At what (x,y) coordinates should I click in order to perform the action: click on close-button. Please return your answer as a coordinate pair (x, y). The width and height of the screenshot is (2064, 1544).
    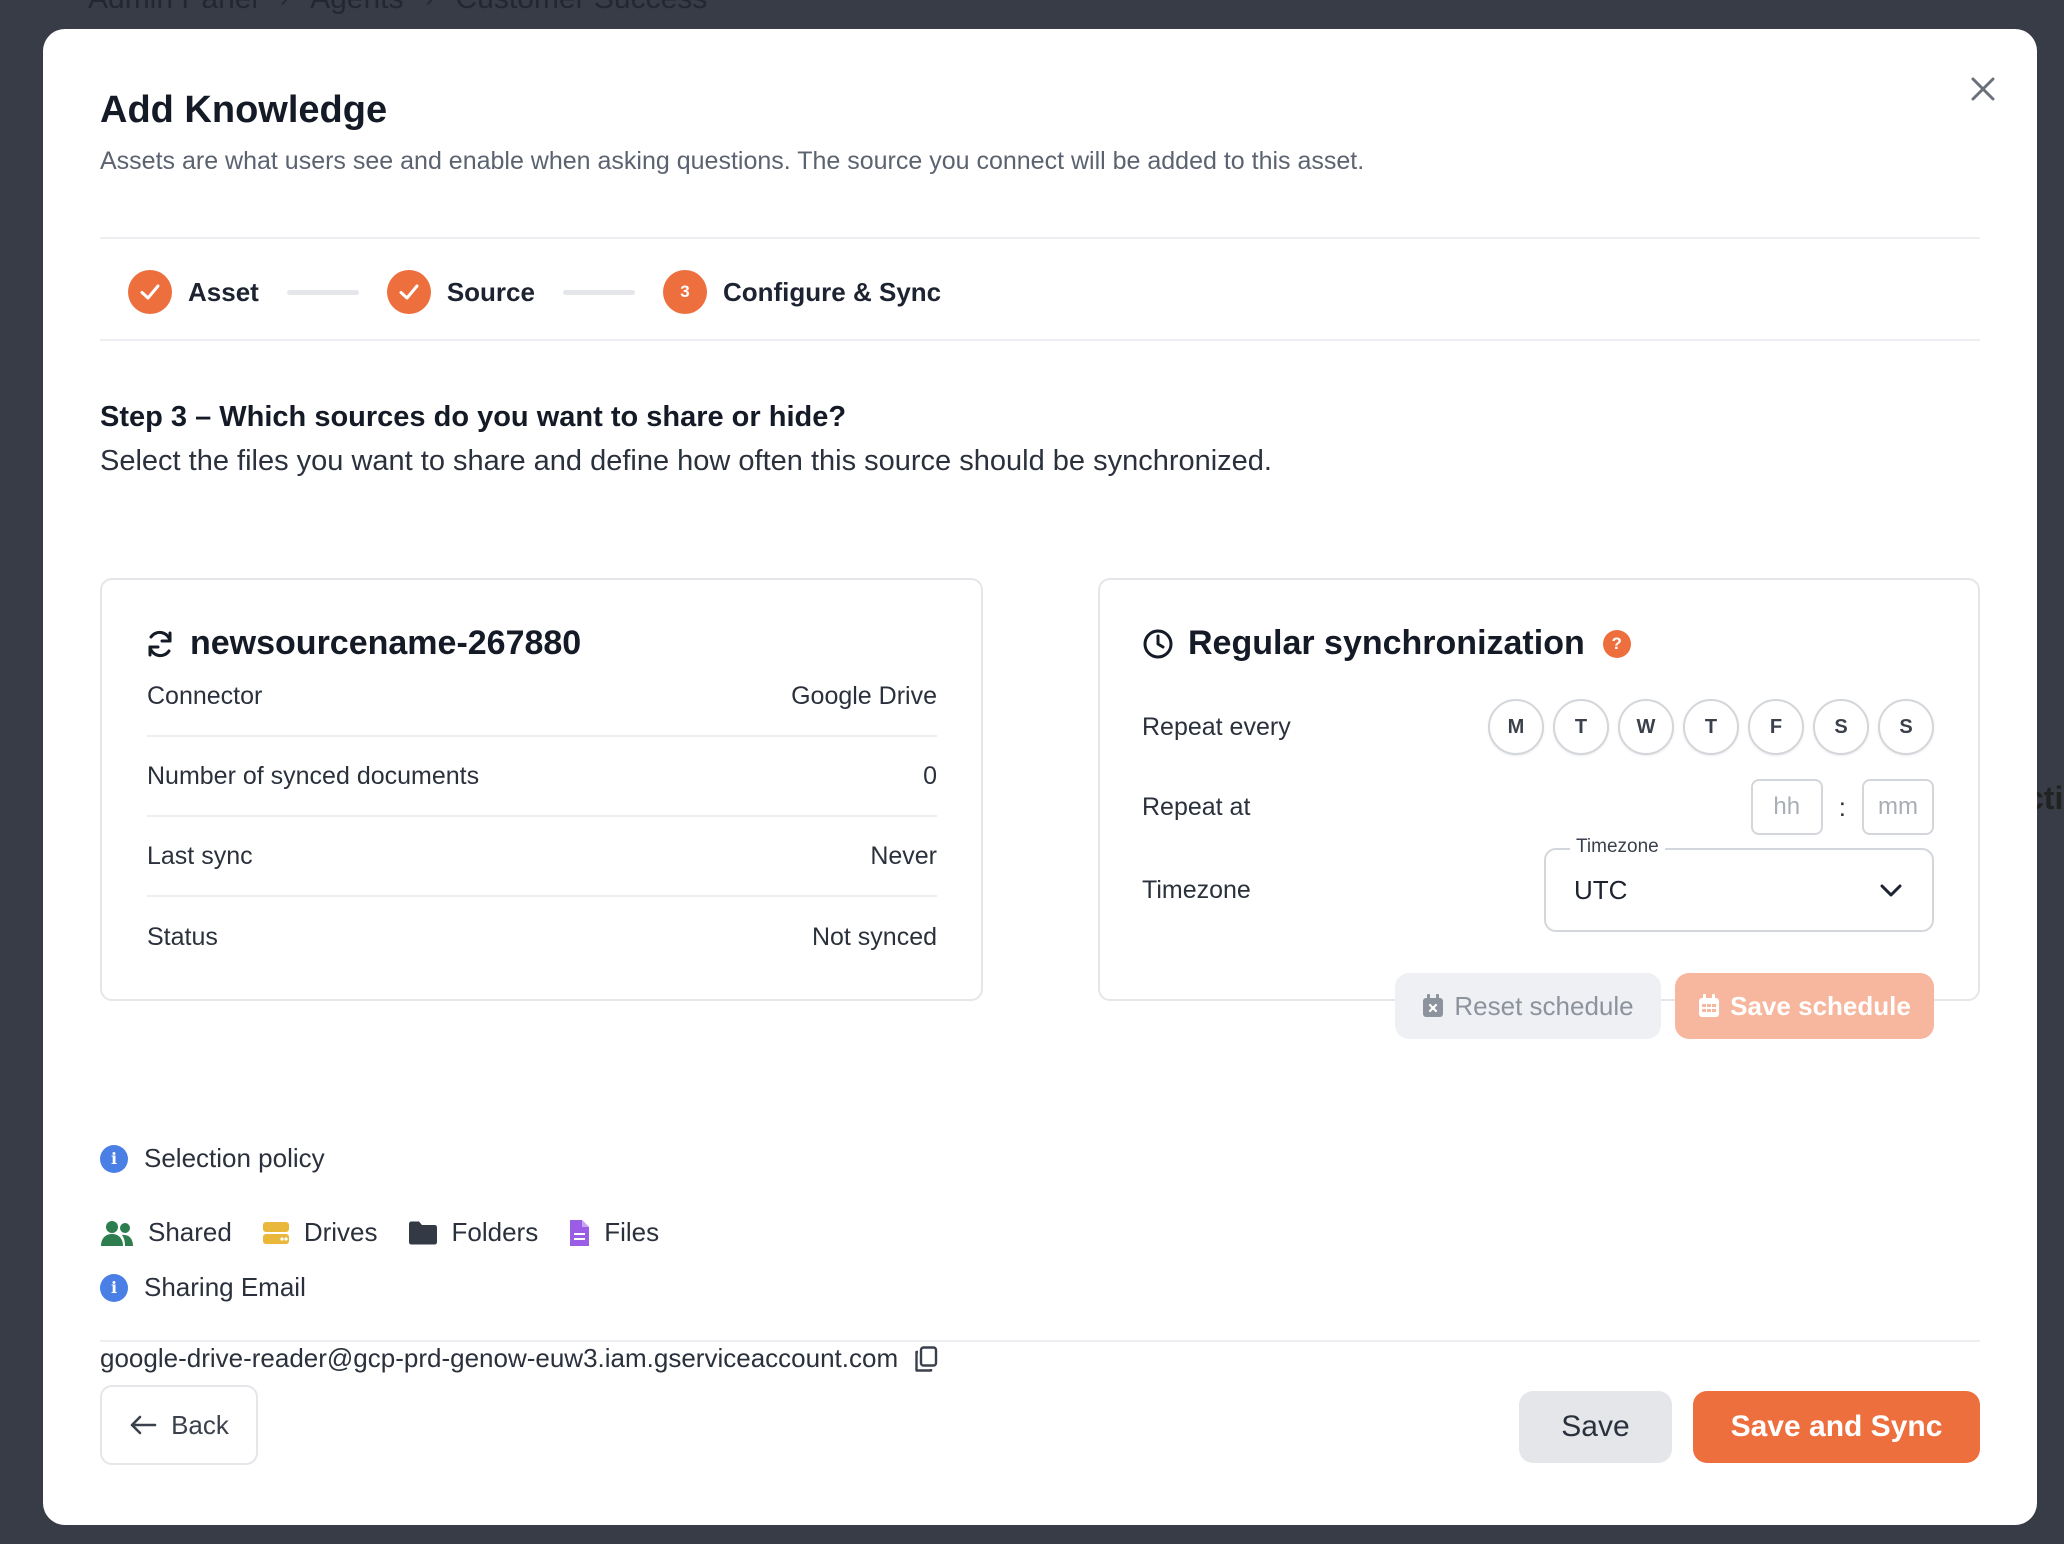
    Looking at the image, I should click on (1983, 89).